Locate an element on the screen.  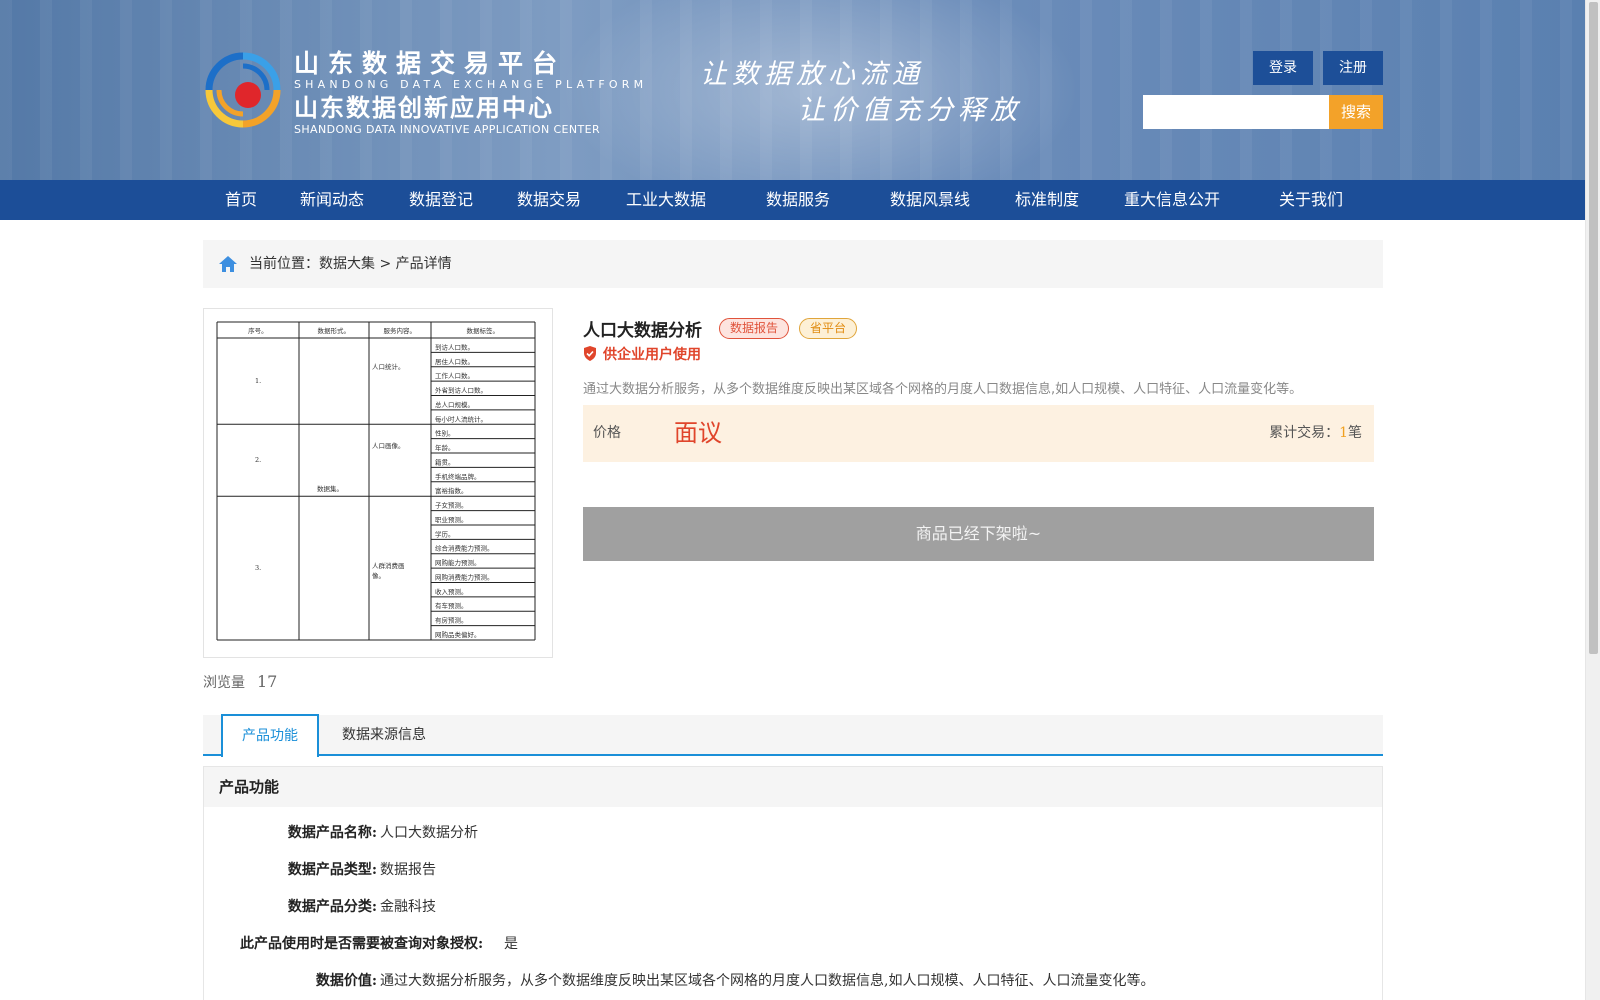
nav-item-news: 新闻动态 is located at coordinates (332, 200).